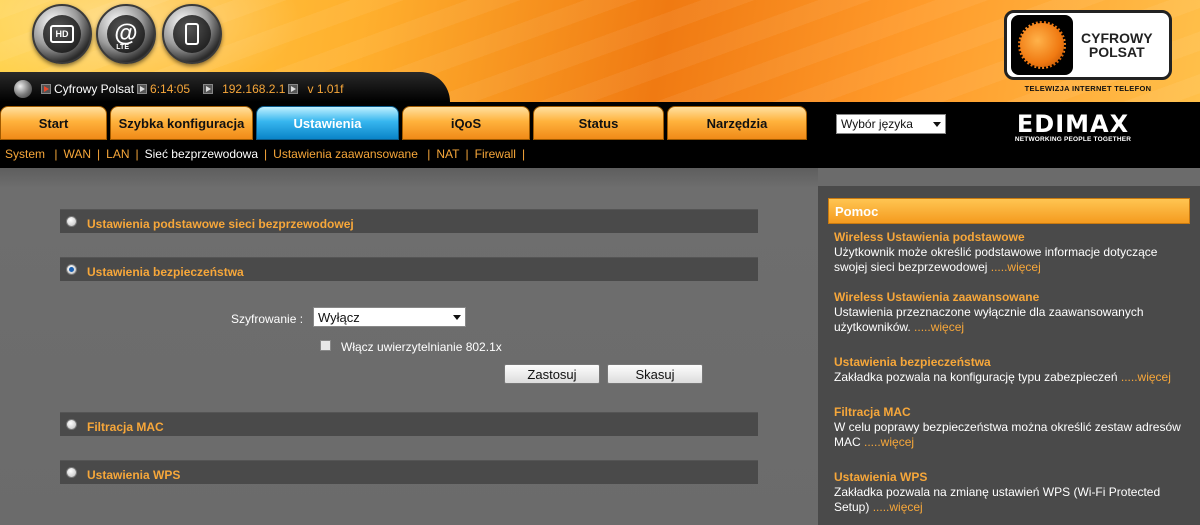  I want to click on phone-icon, so click(192, 34).